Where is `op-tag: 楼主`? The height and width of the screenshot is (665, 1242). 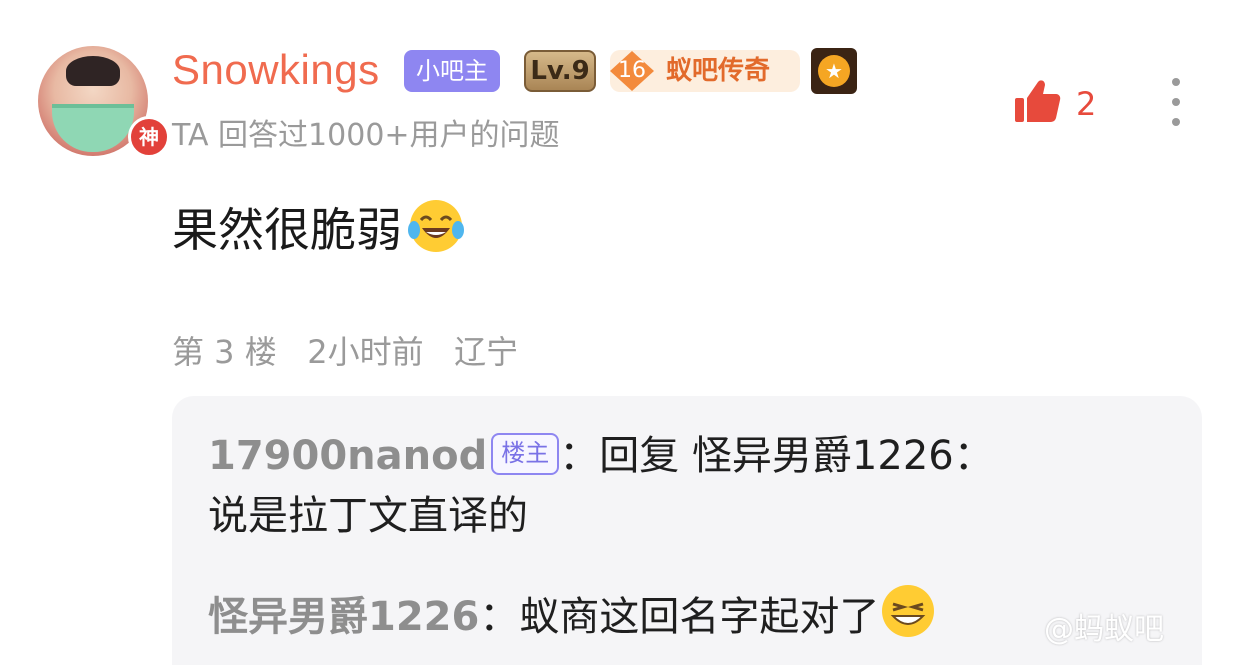
op-tag: 楼主 is located at coordinates (525, 454).